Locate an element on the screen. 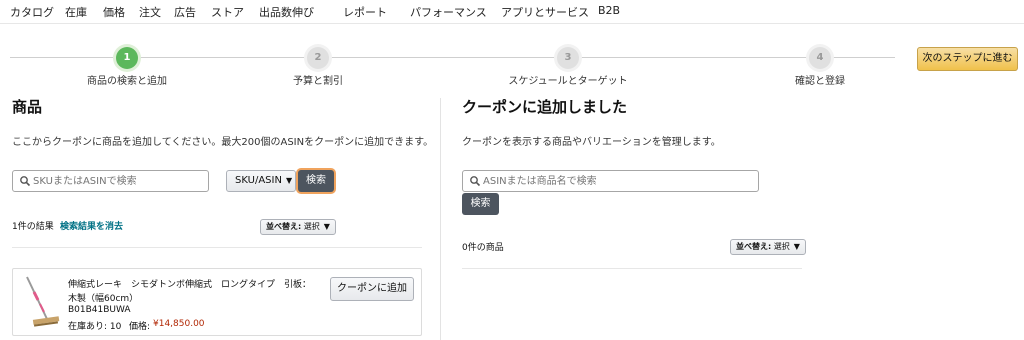 This screenshot has width=1024, height=340. added-description: クーポンを表示する商品やバリエーションを管理します。 is located at coordinates (591, 142).